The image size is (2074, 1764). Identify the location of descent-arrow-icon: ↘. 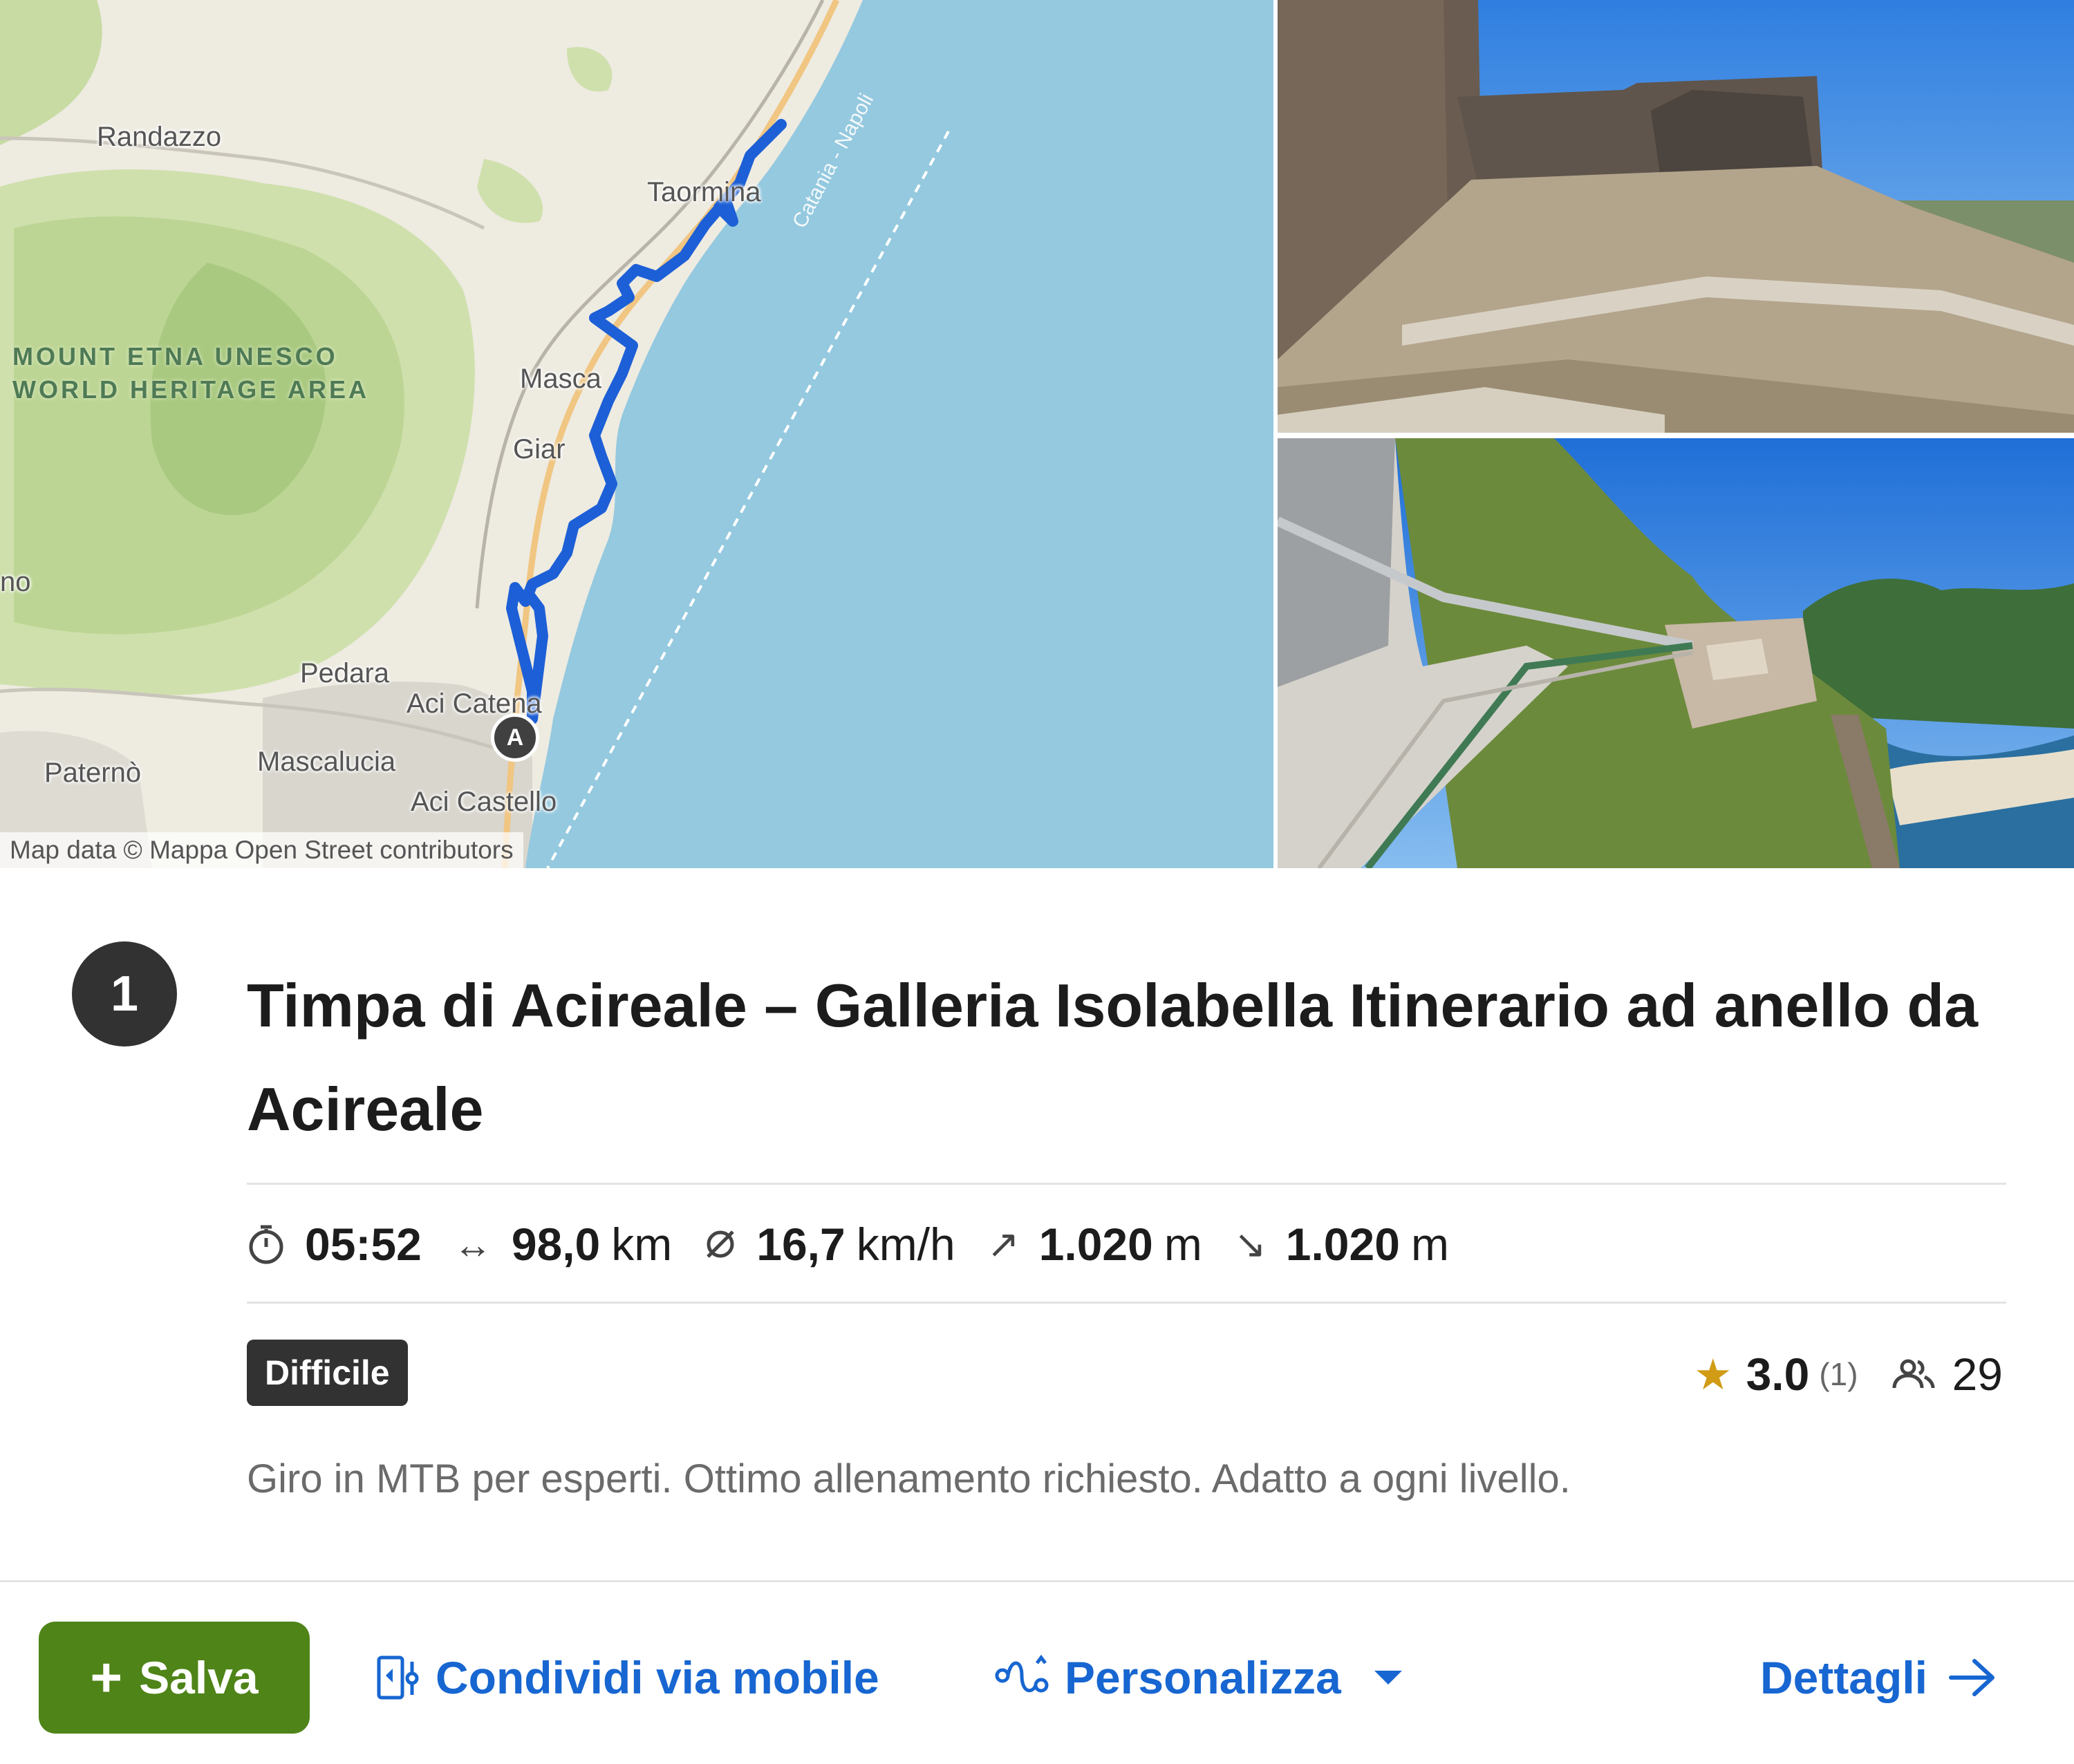
(1250, 1244).